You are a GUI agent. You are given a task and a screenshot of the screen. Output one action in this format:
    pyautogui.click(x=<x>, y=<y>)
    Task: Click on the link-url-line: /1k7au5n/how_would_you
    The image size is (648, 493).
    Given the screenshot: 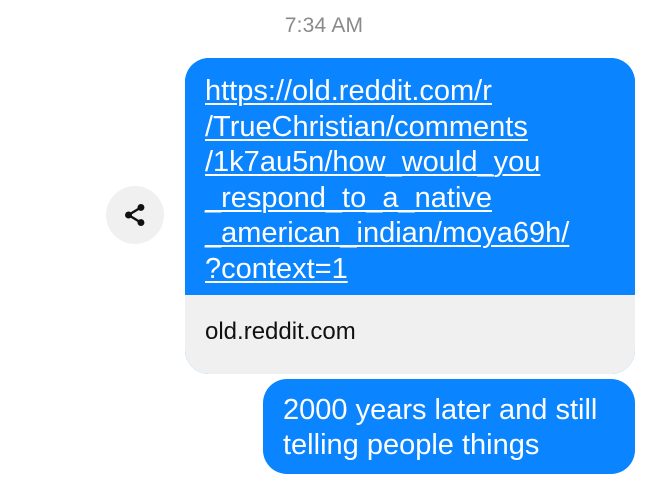 What is the action you would take?
    pyautogui.click(x=411, y=163)
    